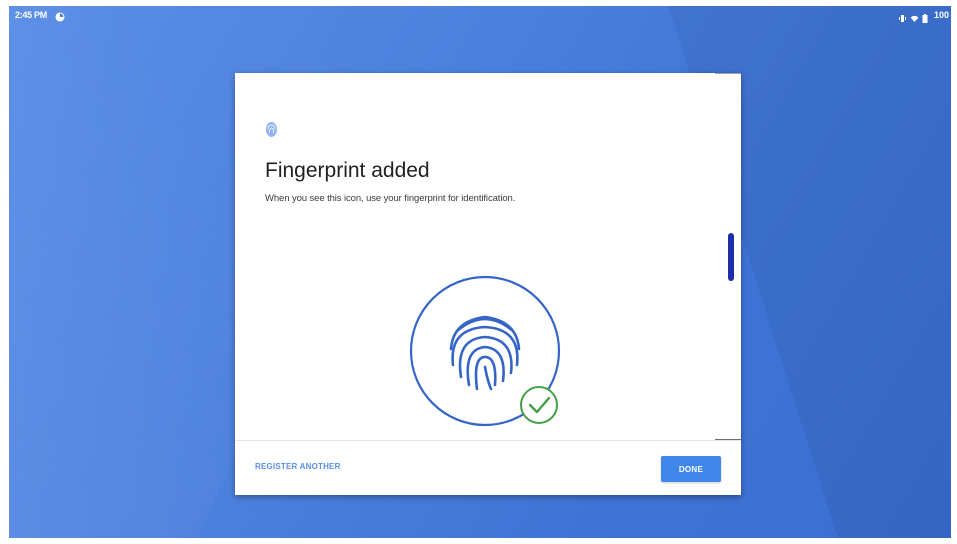  What do you see at coordinates (31, 15) in the screenshot?
I see `status-time: 2:45 PM` at bounding box center [31, 15].